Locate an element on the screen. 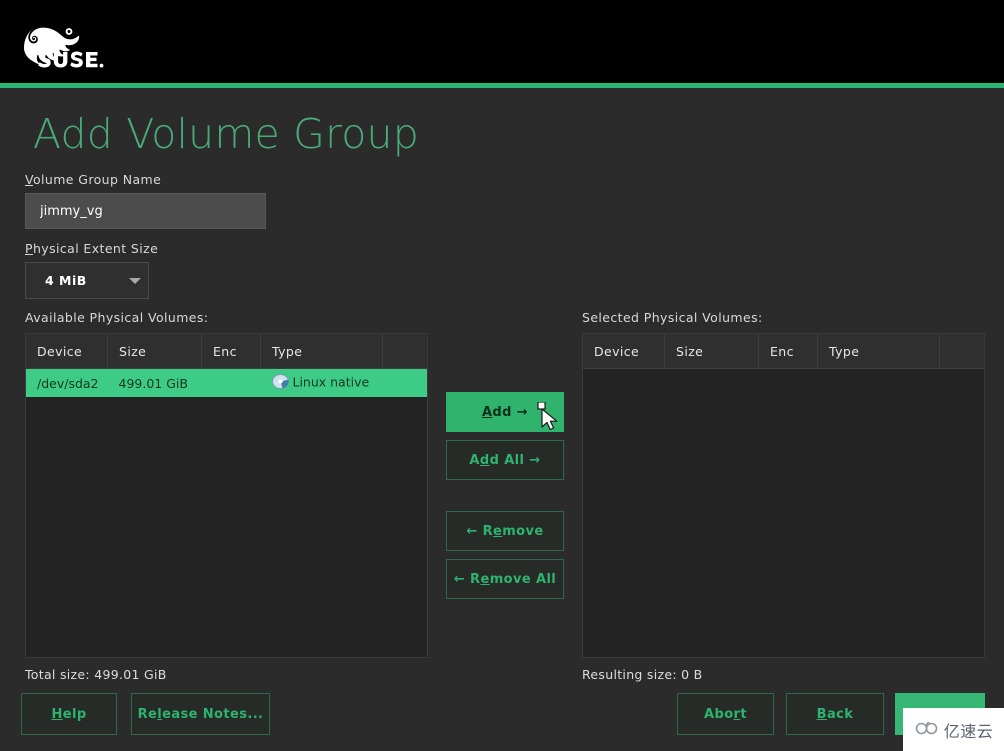 This screenshot has height=751, width=1004. volume-group-name-input is located at coordinates (145, 211).